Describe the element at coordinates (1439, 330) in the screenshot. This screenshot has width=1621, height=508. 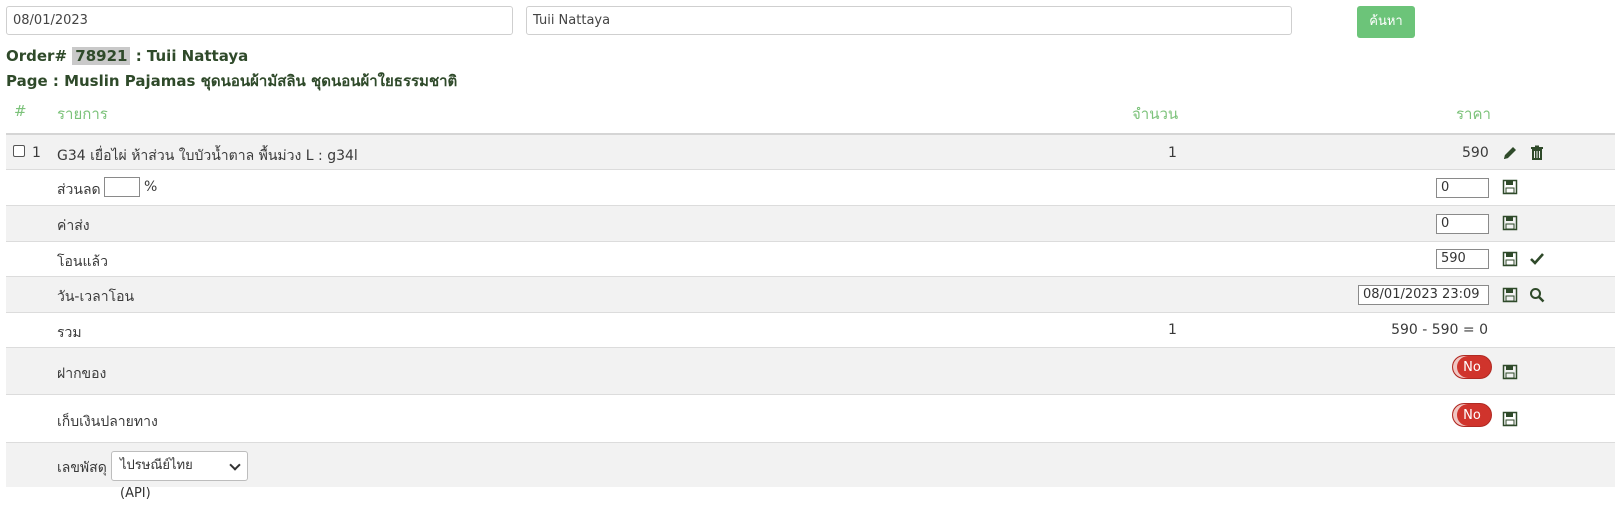
I see `total-summary: 590 - 590 = 0` at that location.